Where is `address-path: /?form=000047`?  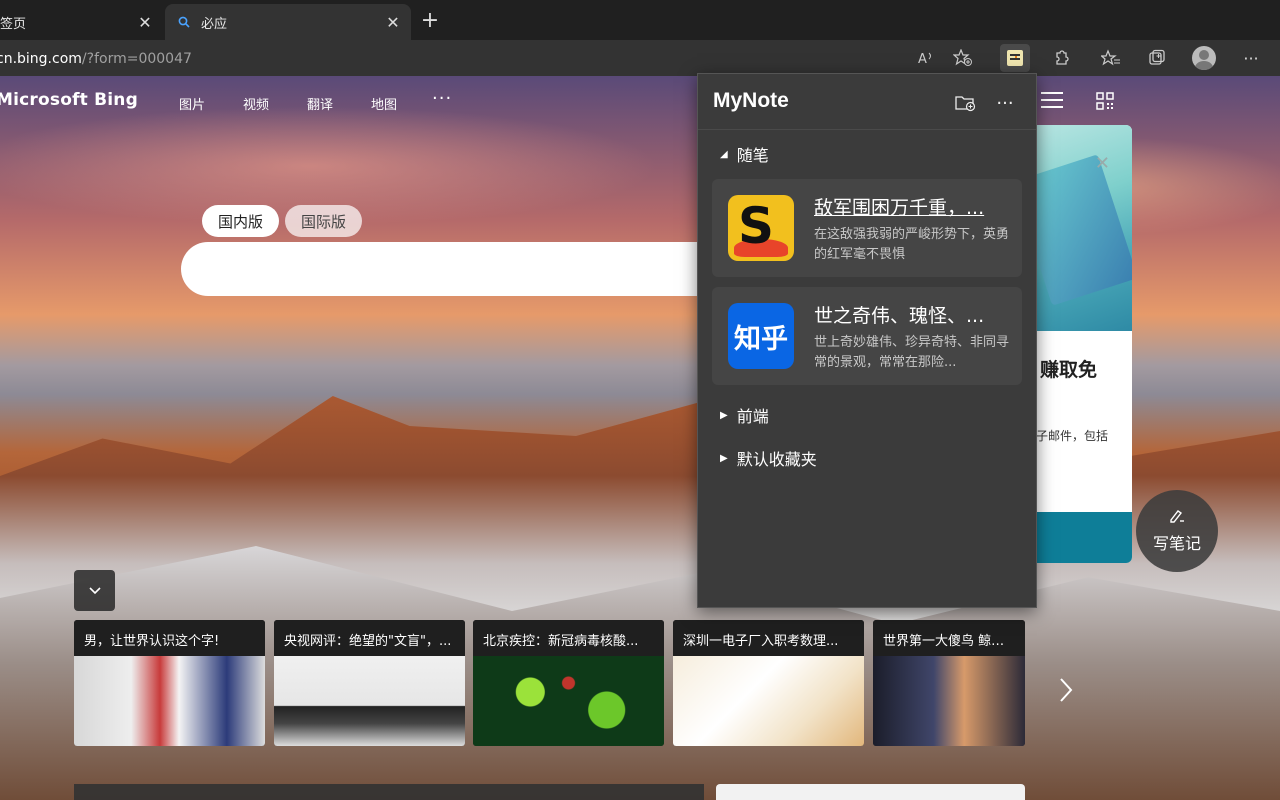
address-path: /?form=000047 is located at coordinates (136, 59).